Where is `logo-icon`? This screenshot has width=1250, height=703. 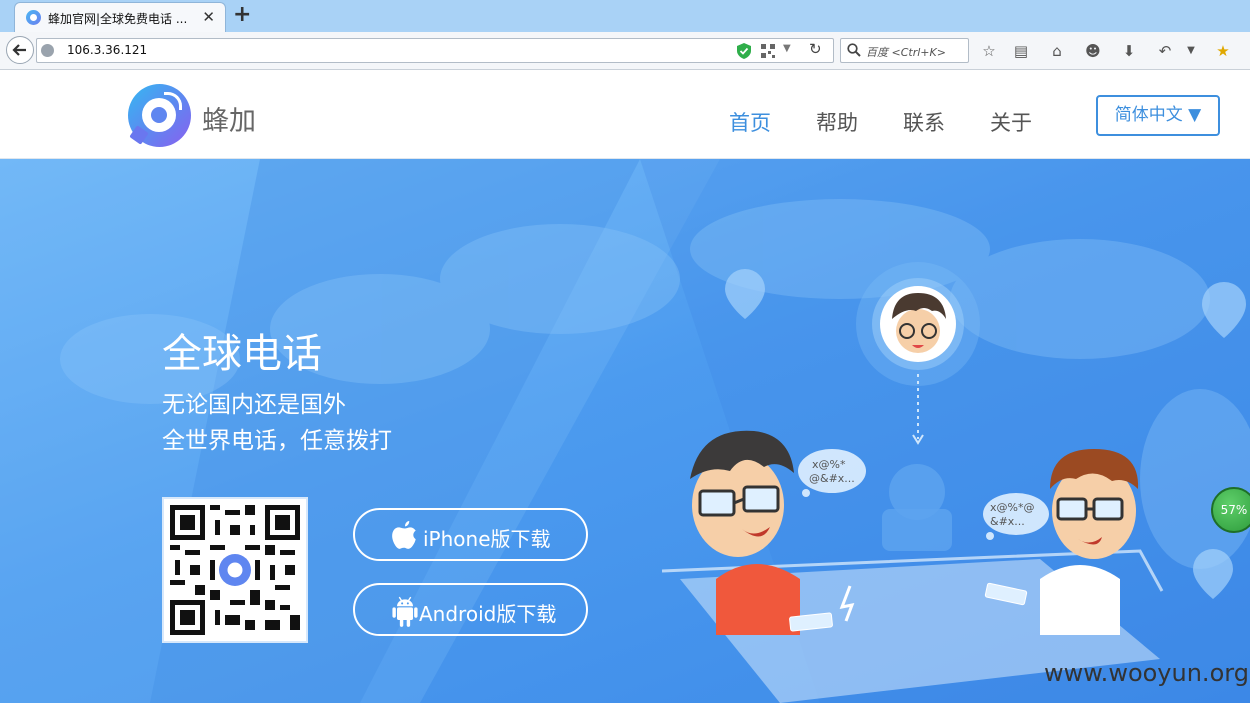
logo-icon is located at coordinates (159, 115).